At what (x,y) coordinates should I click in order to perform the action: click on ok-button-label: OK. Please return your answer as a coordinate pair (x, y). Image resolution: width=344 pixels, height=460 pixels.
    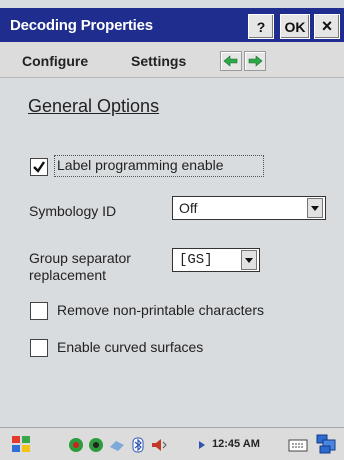
    Looking at the image, I should click on (295, 26).